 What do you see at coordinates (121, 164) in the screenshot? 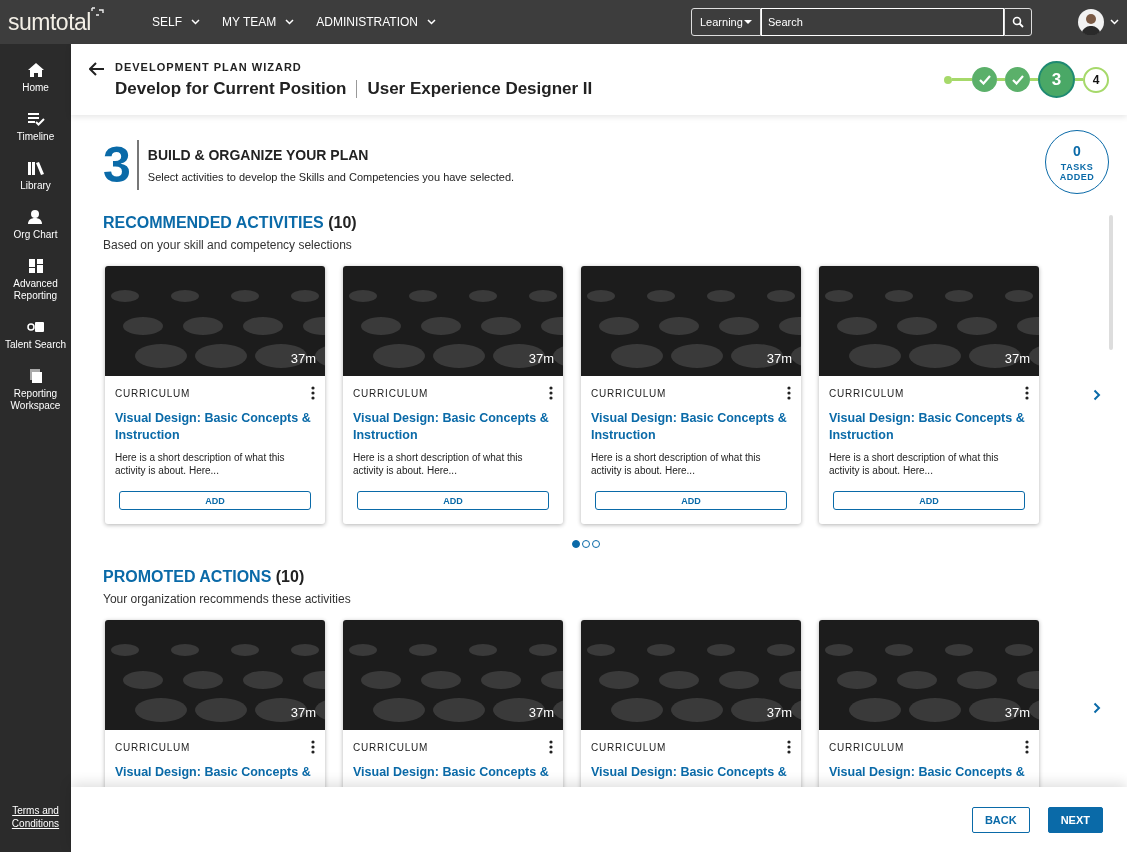
I see `step-number: 3` at bounding box center [121, 164].